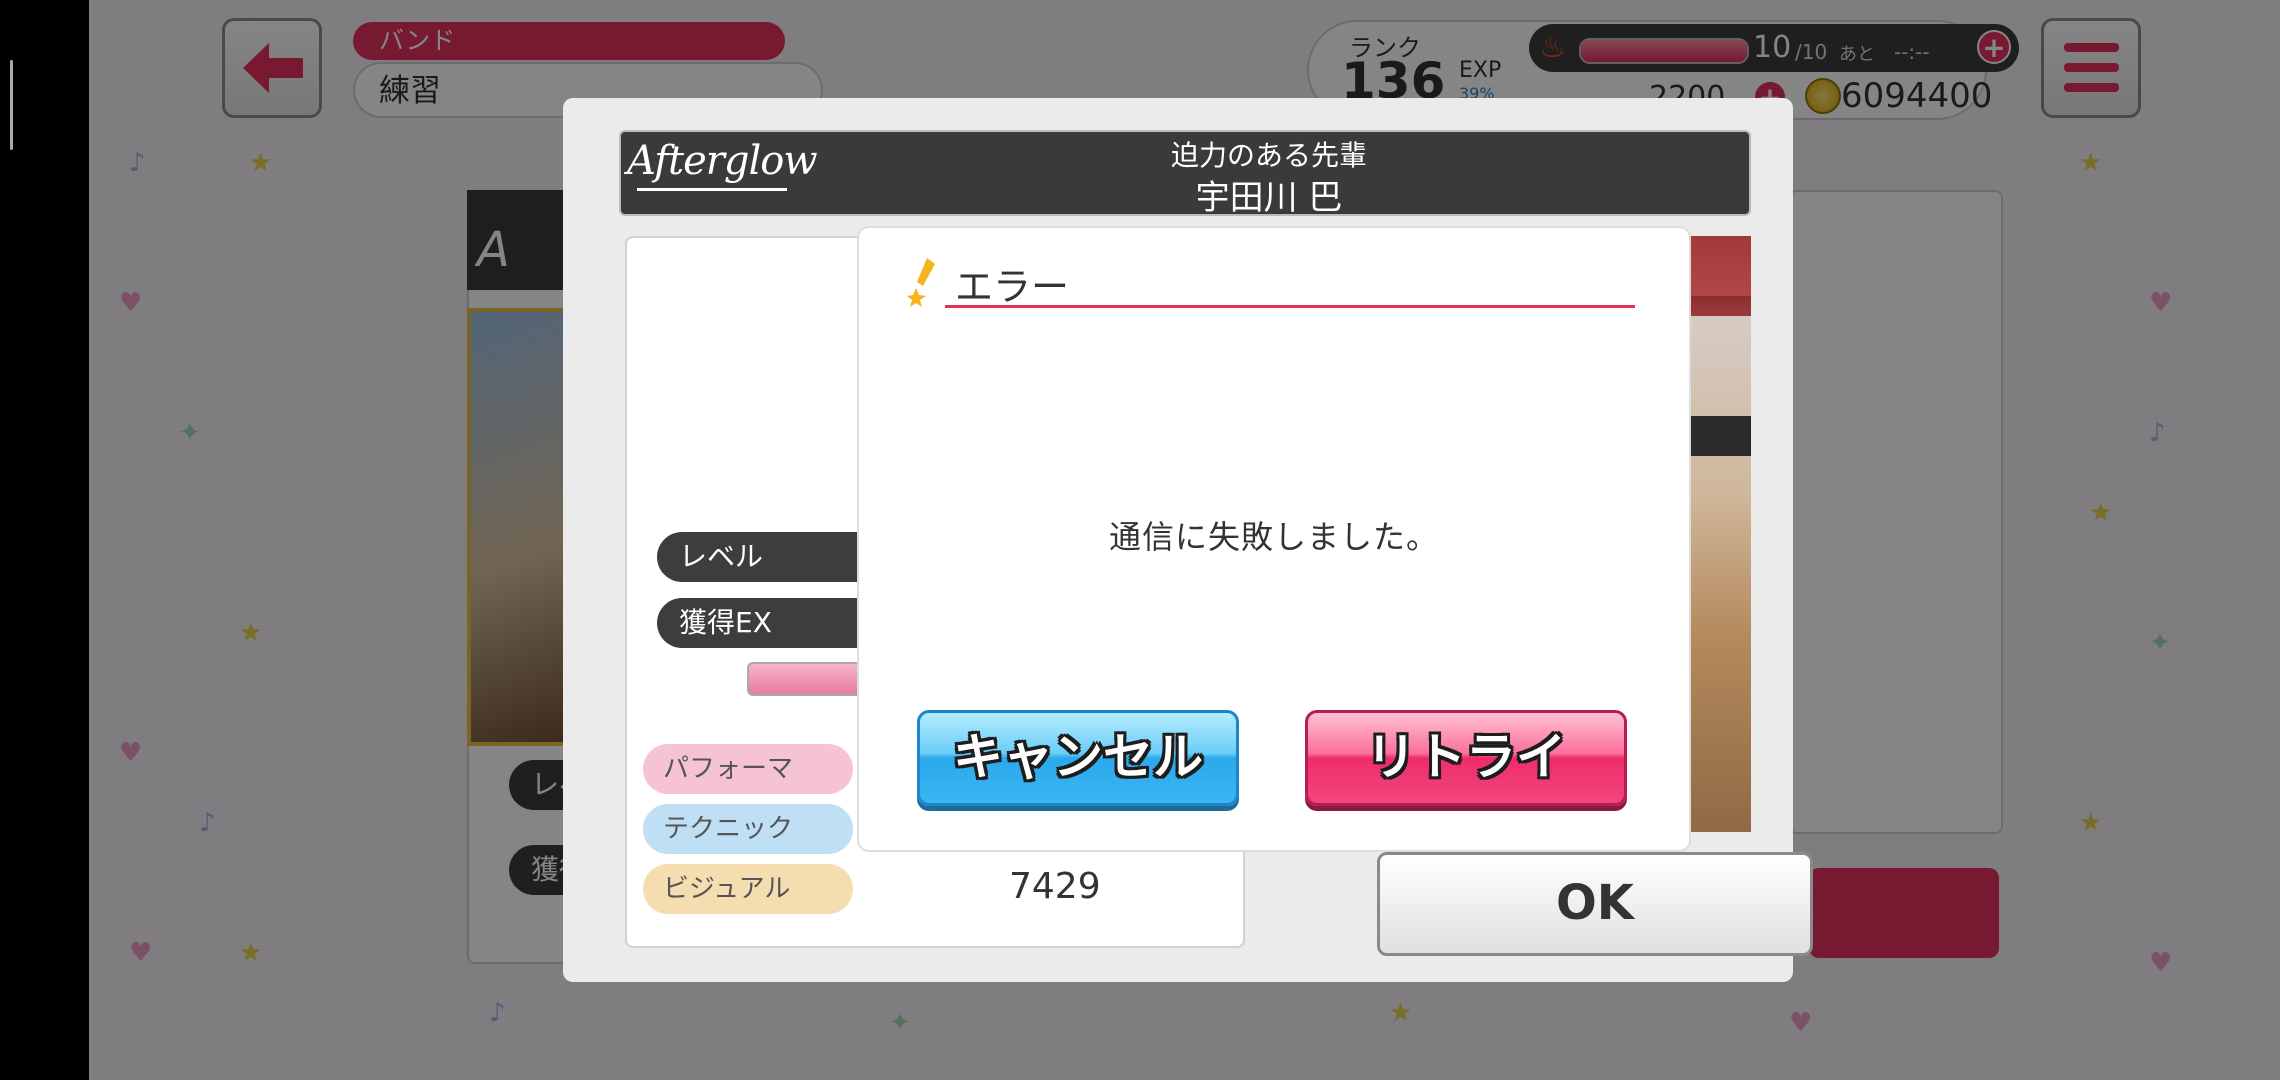  I want to click on card-exp-bar, so click(809, 679).